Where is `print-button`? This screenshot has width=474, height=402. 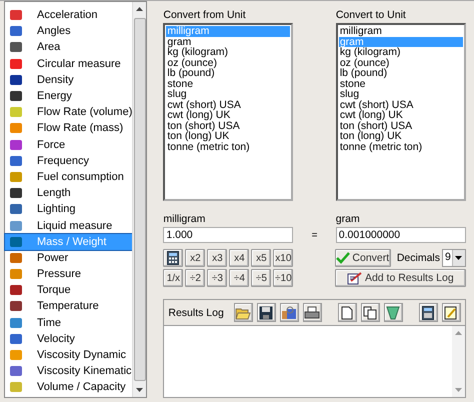 print-button is located at coordinates (312, 312).